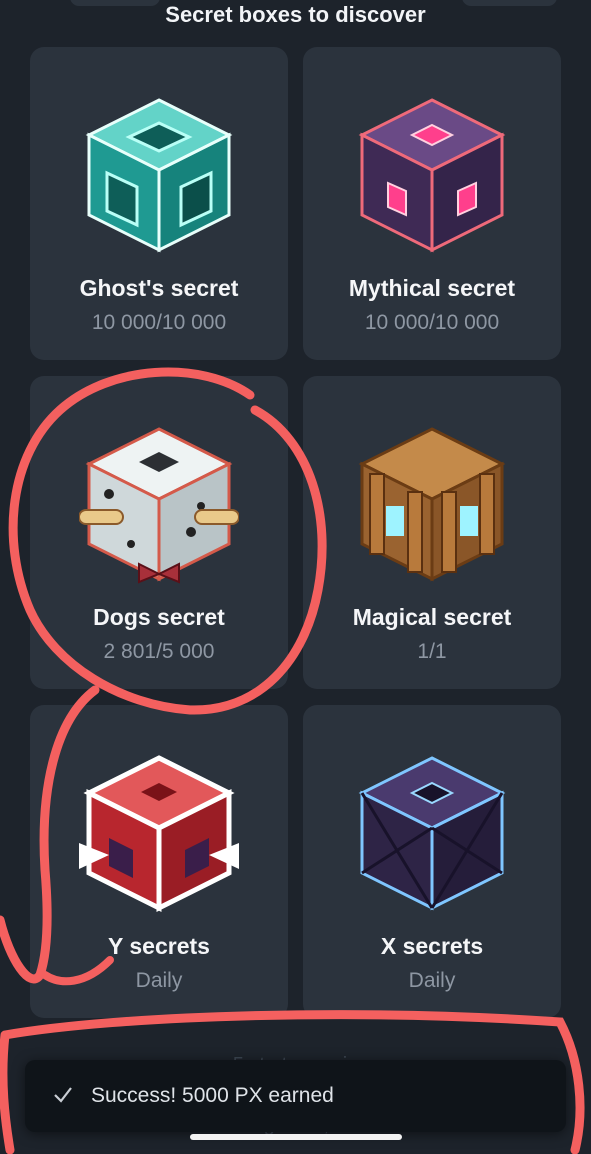  I want to click on box-card-ghost: Ghost's secret 10 000/10 000, so click(159, 203).